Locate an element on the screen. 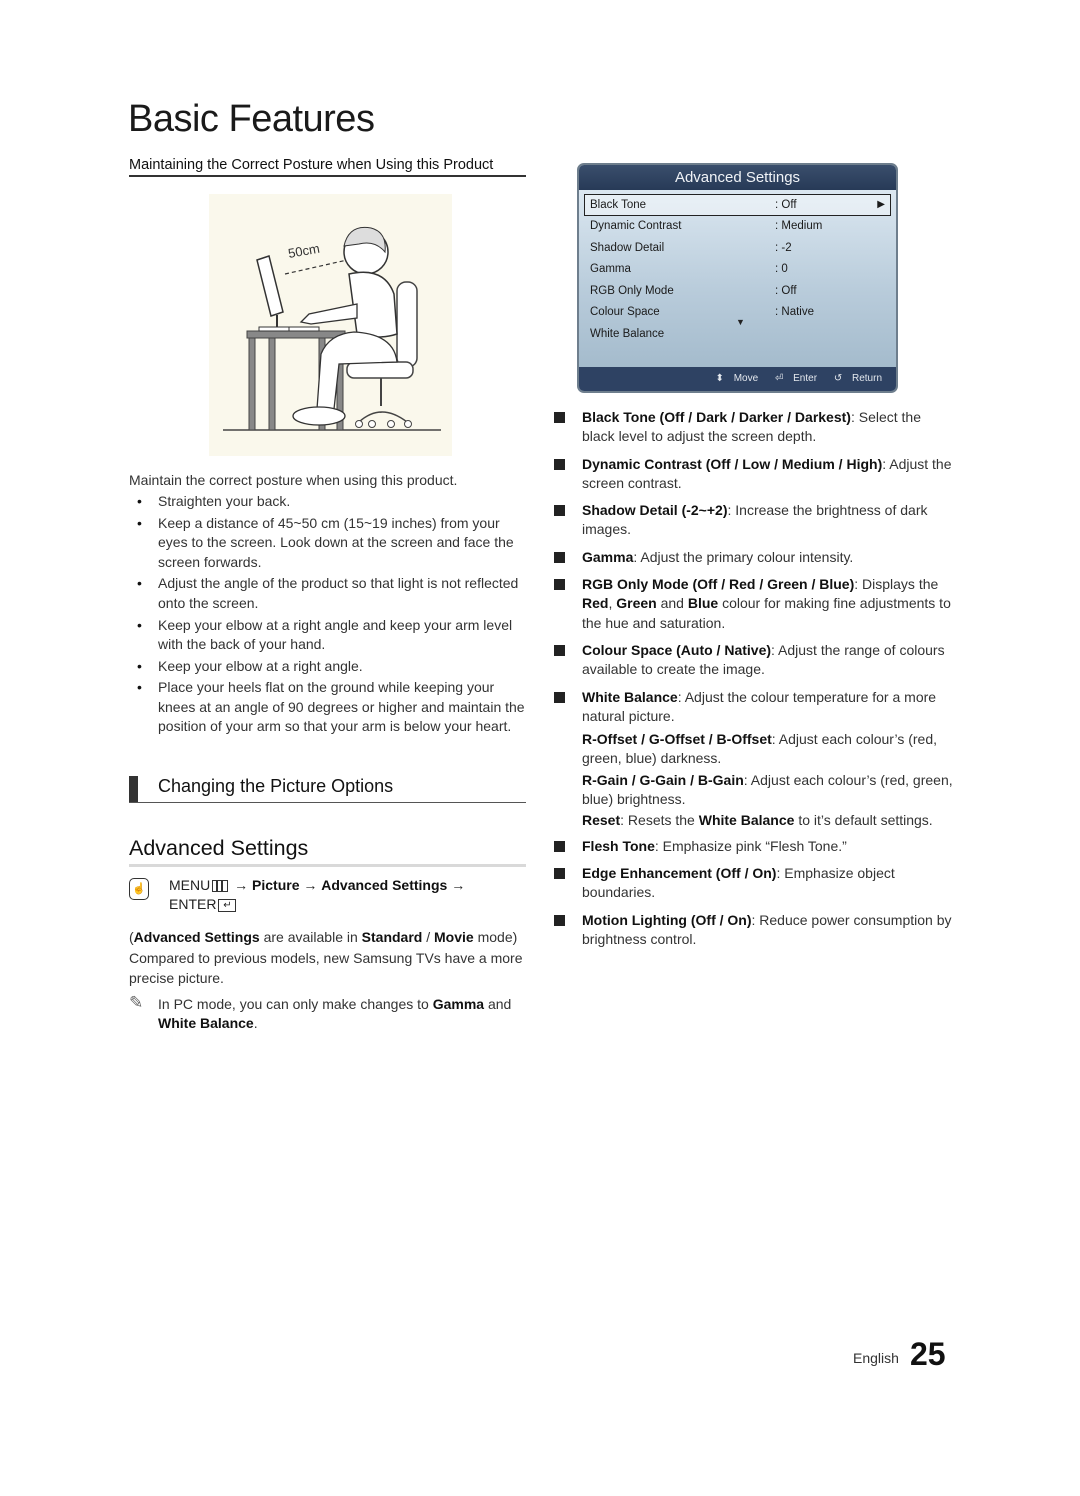 Image resolution: width=1080 pixels, height=1496 pixels. osd-label: White Balance is located at coordinates (627, 333).